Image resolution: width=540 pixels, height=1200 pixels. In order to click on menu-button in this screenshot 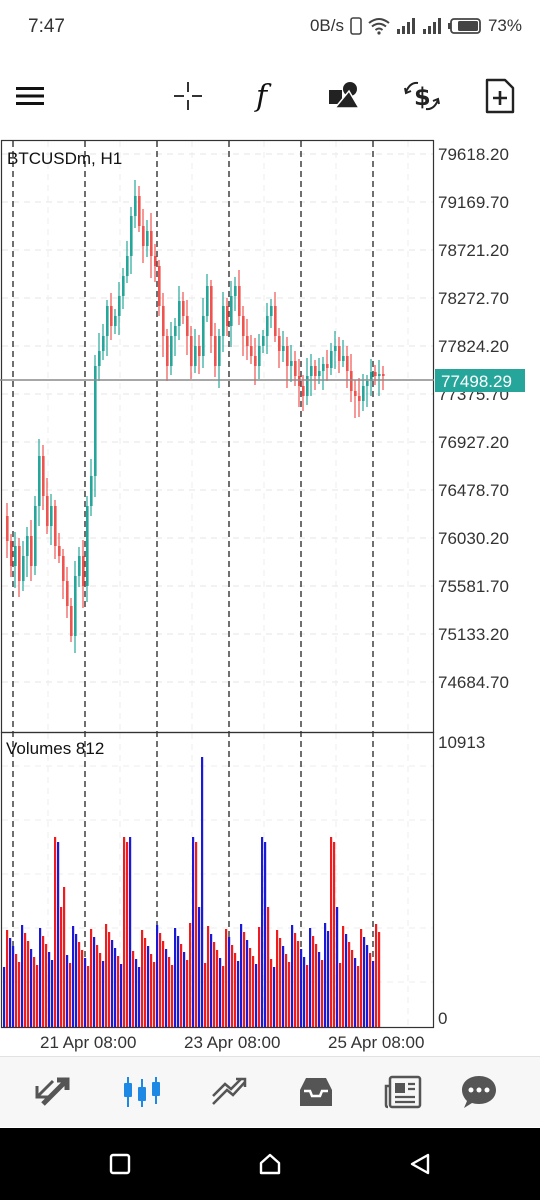, I will do `click(30, 96)`.